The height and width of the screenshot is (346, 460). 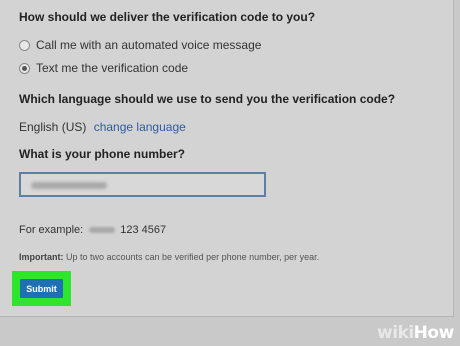 I want to click on submit-highlight: Submit, so click(x=41, y=288).